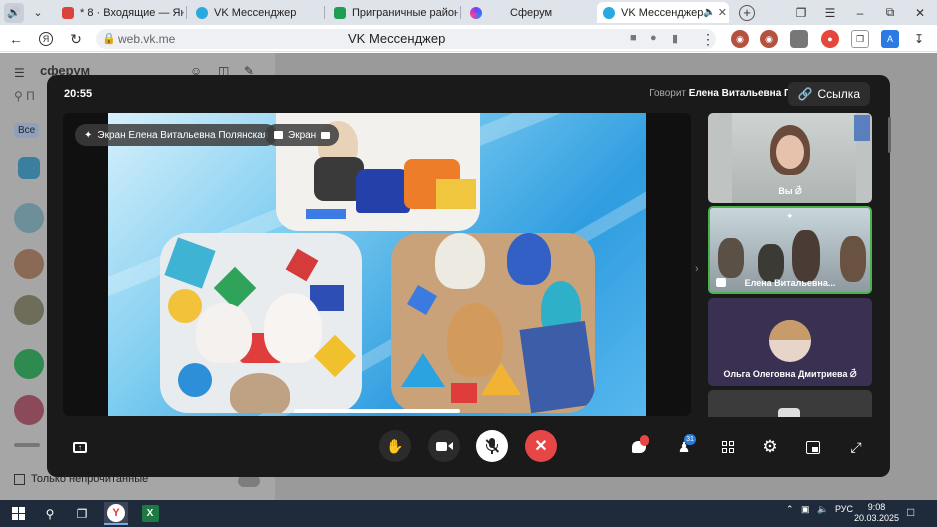  Describe the element at coordinates (80, 447) in the screenshot. I see `share-screen-button: ↑` at that location.